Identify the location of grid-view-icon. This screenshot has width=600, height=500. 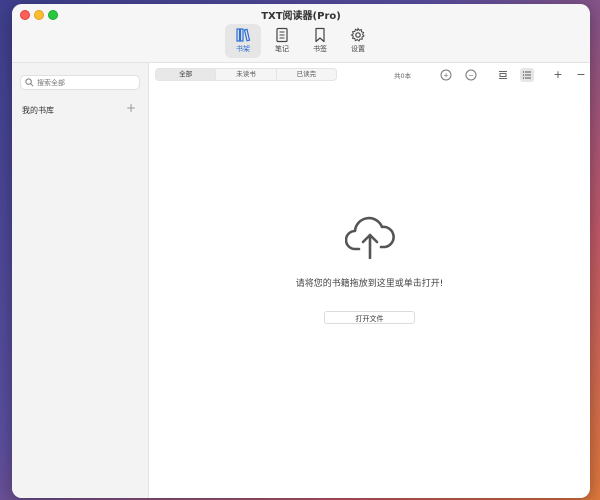
(503, 75).